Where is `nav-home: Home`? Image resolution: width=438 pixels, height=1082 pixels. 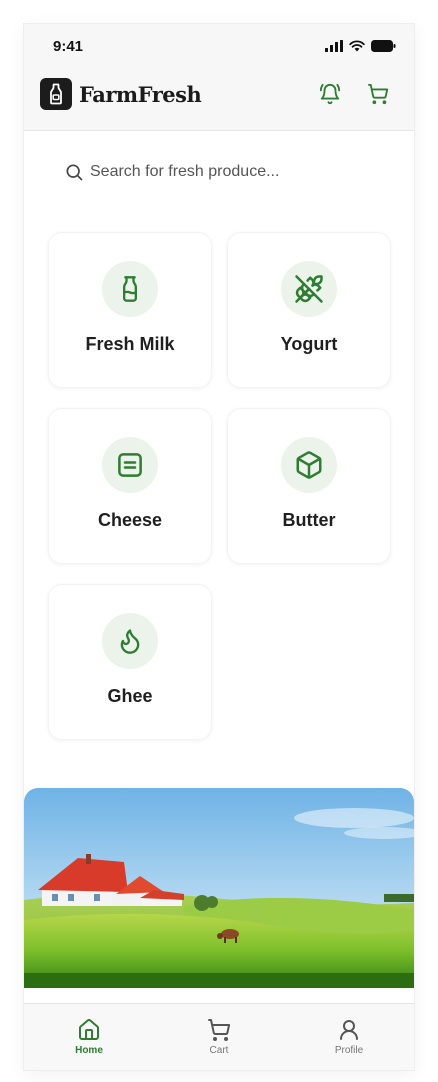 nav-home: Home is located at coordinates (89, 1037).